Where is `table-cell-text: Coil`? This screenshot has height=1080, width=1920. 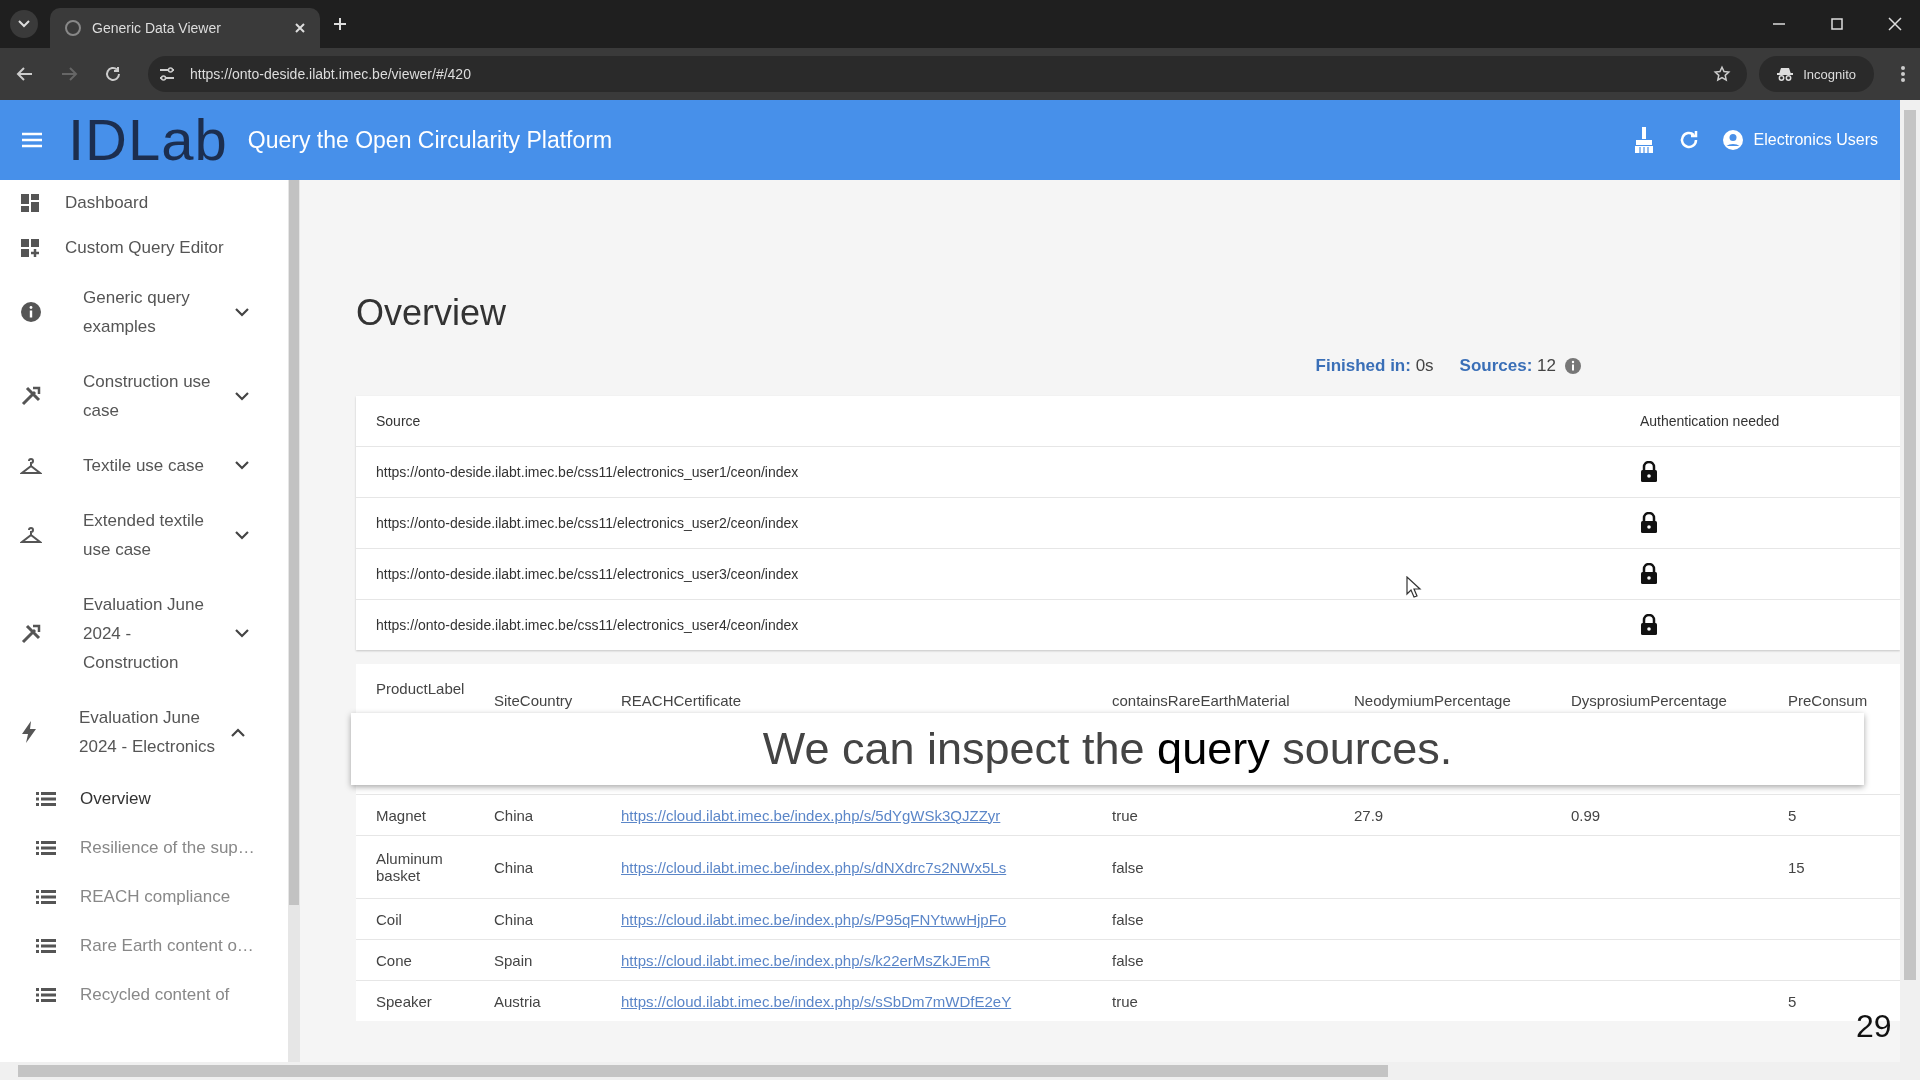 table-cell-text: Coil is located at coordinates (389, 919).